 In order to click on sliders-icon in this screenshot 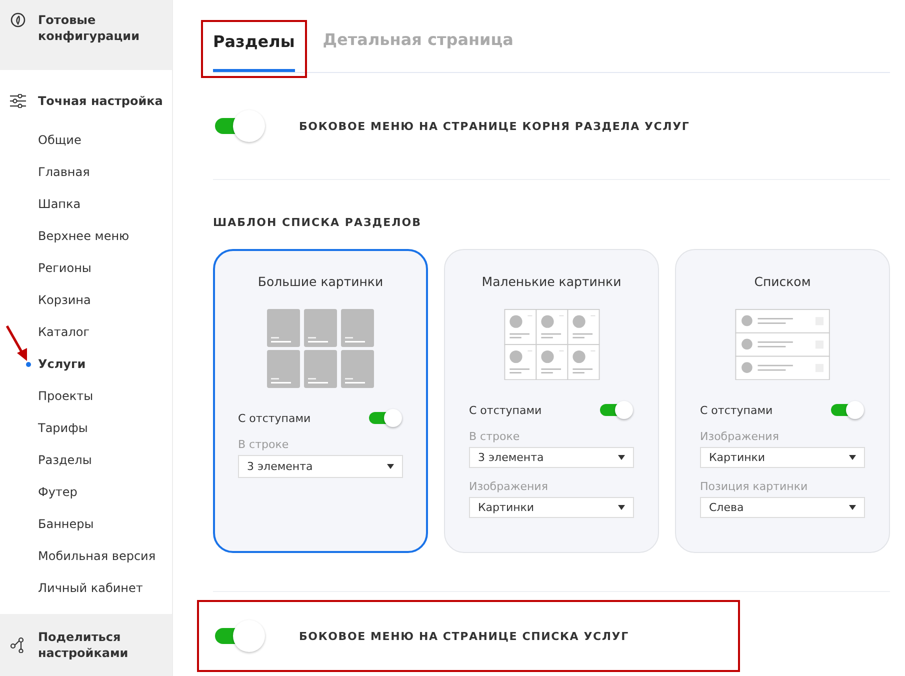, I will do `click(18, 101)`.